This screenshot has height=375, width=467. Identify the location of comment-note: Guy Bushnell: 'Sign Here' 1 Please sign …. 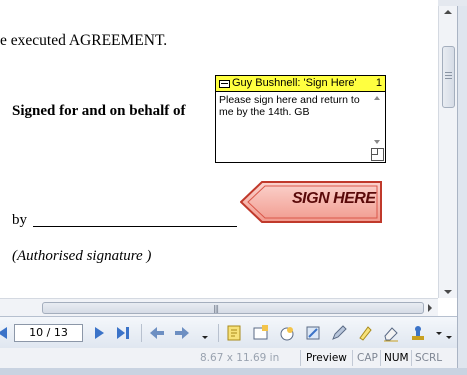
(300, 119).